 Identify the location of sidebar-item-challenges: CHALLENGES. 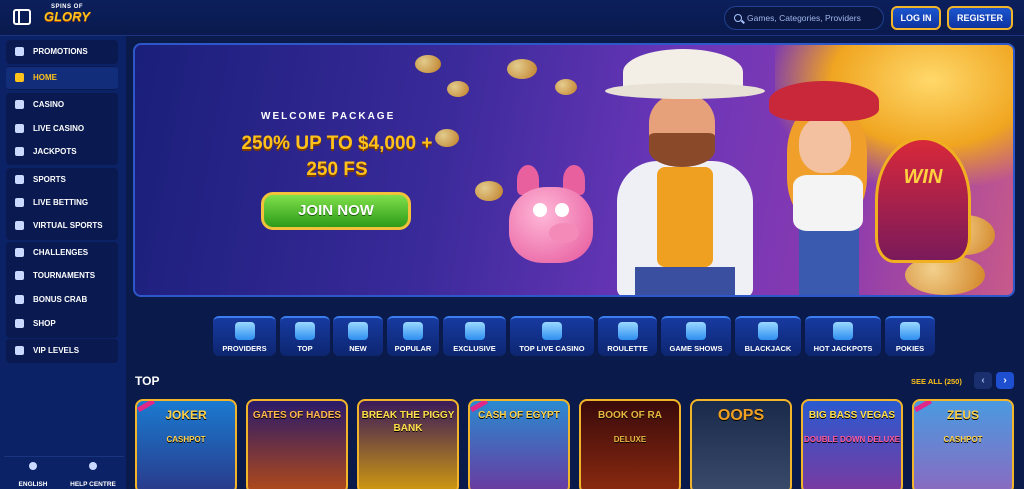
(62, 253).